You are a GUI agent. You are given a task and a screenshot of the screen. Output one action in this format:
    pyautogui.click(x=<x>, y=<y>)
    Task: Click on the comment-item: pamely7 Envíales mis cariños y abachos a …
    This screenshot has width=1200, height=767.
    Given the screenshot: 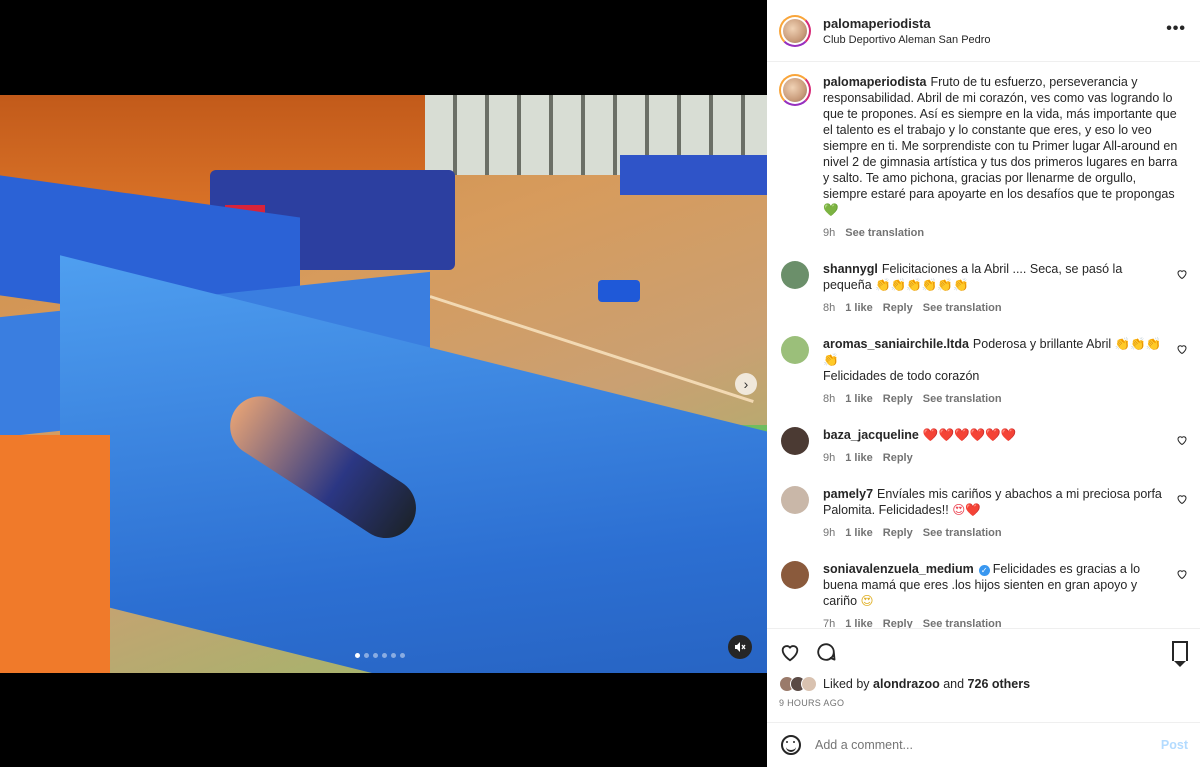 What is the action you would take?
    pyautogui.click(x=983, y=513)
    